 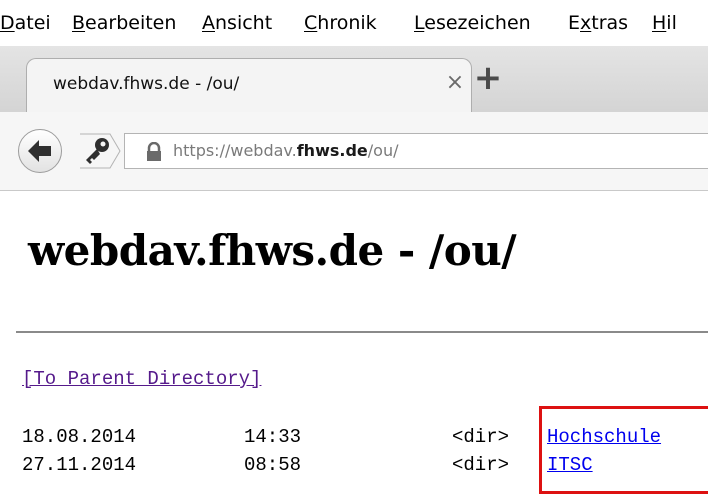 I want to click on menu-extras: Extras, so click(x=598, y=23).